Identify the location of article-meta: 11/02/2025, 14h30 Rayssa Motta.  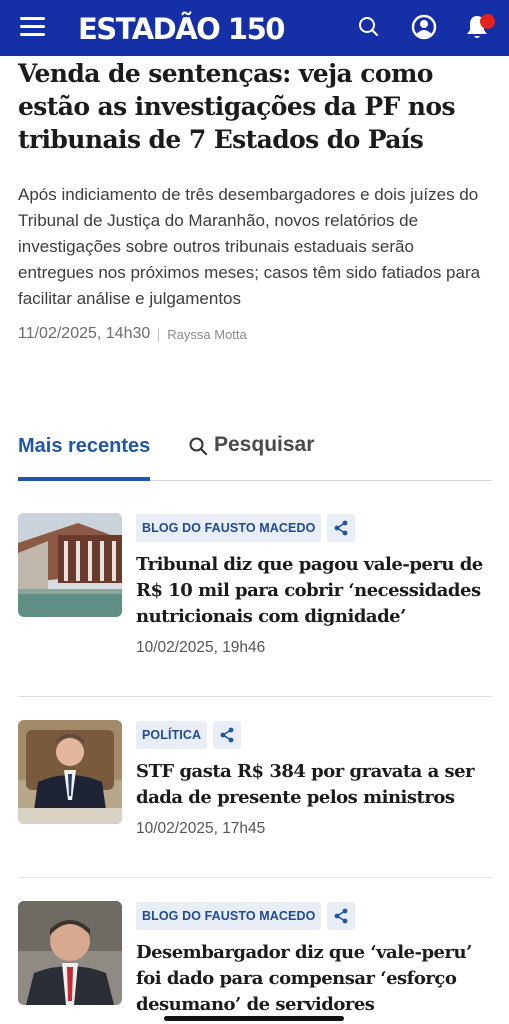
(132, 334).